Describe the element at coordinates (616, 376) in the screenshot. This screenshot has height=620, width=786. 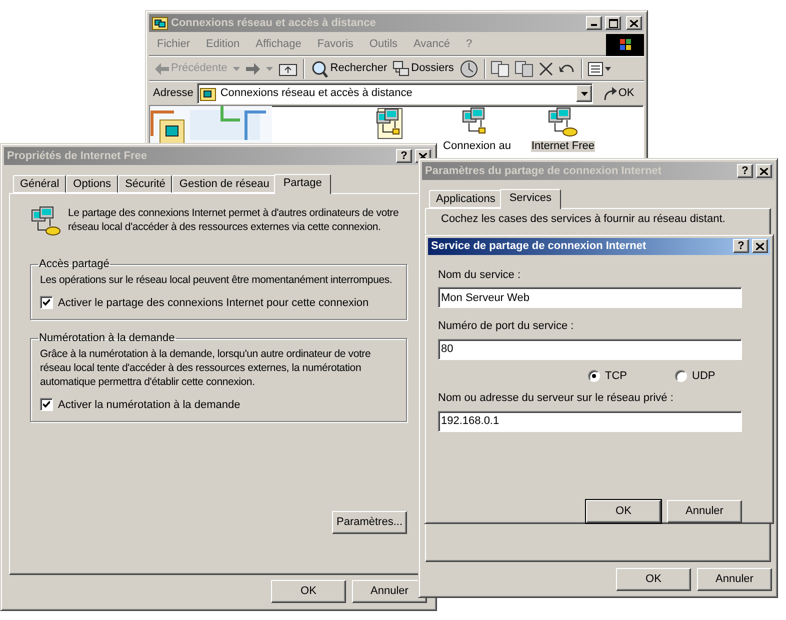
I see `radio-label: TCP` at that location.